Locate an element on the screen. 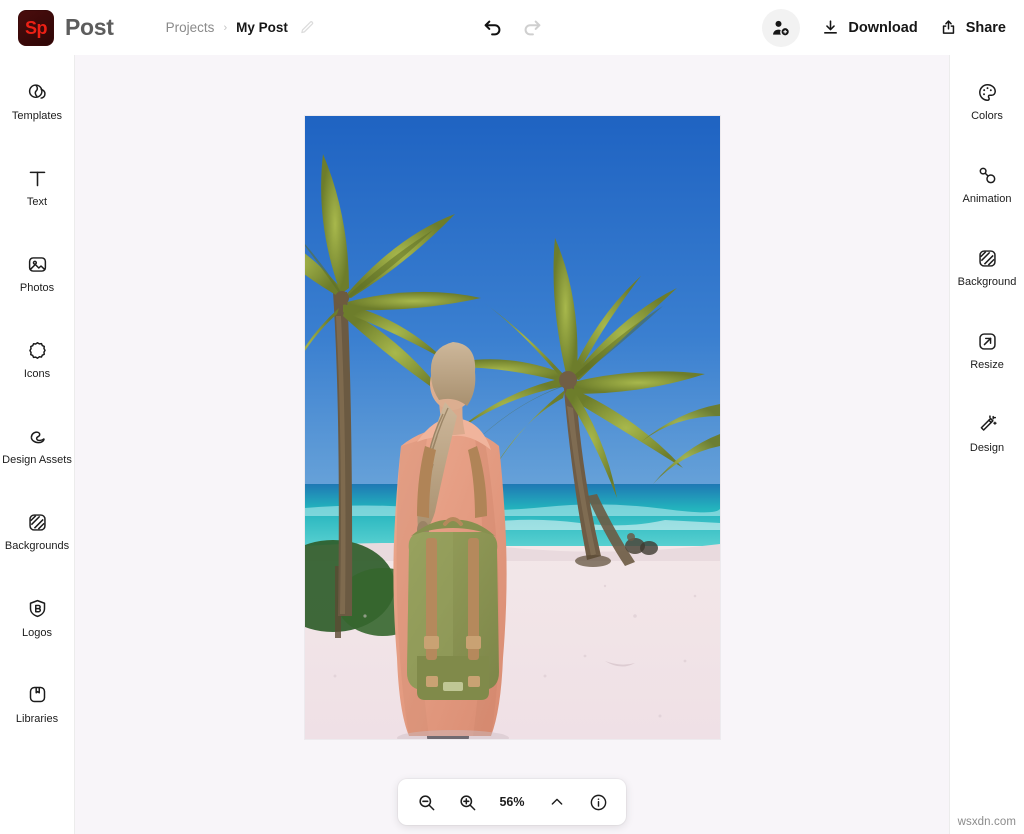 The height and width of the screenshot is (834, 1024). sidebar-item-backgrounds: Backgrounds is located at coordinates (37, 531).